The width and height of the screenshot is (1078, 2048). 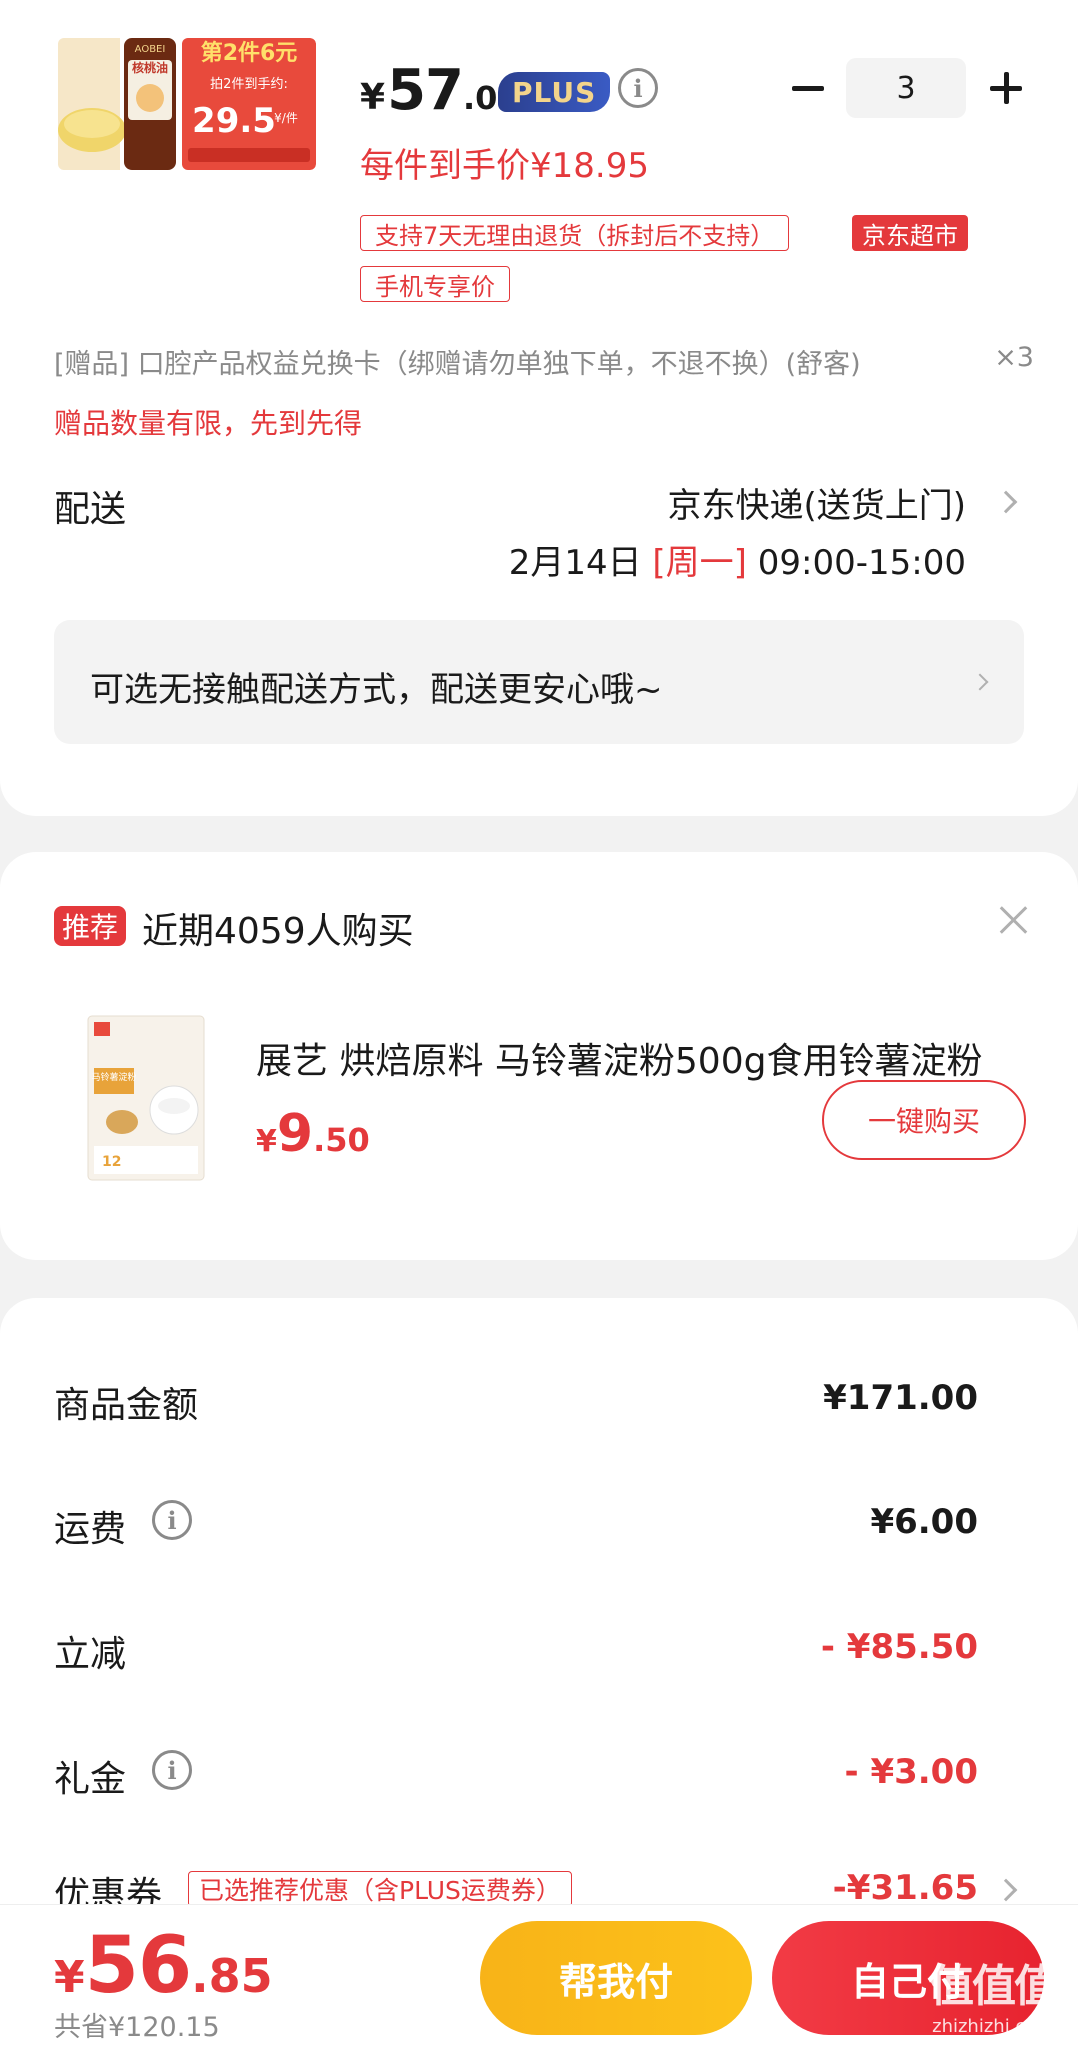 What do you see at coordinates (266, 1141) in the screenshot?
I see `recommend-price-symbol: ¥` at bounding box center [266, 1141].